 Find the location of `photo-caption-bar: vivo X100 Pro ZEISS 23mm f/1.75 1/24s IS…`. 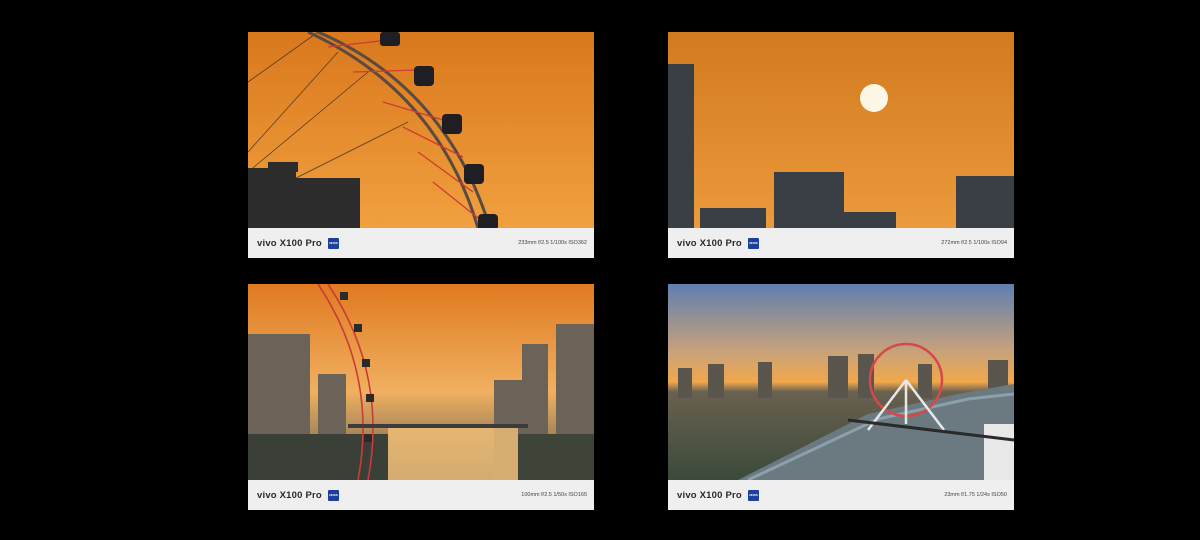

photo-caption-bar: vivo X100 Pro ZEISS 23mm f/1.75 1/24s IS… is located at coordinates (841, 495).